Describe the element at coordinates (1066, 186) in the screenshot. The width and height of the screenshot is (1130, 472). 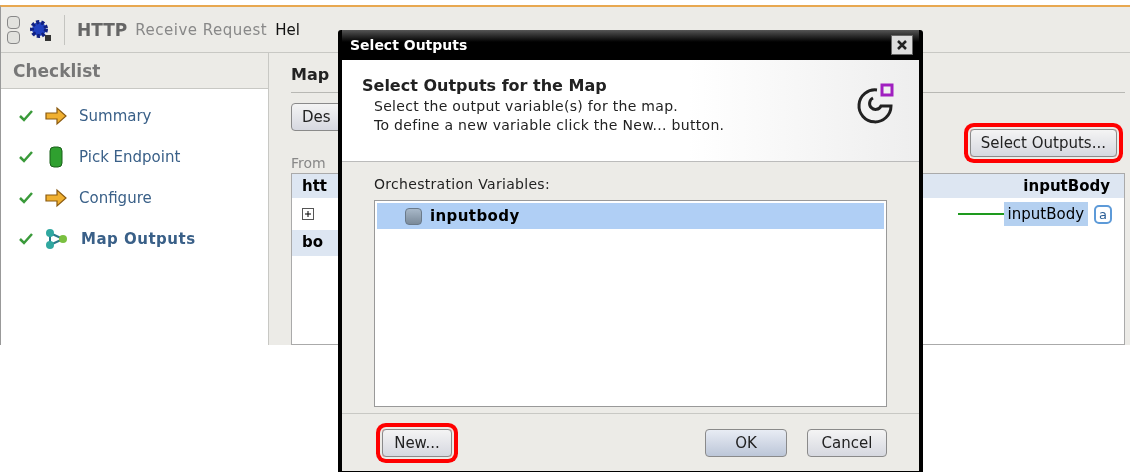
I see `target-header: inputBody` at that location.